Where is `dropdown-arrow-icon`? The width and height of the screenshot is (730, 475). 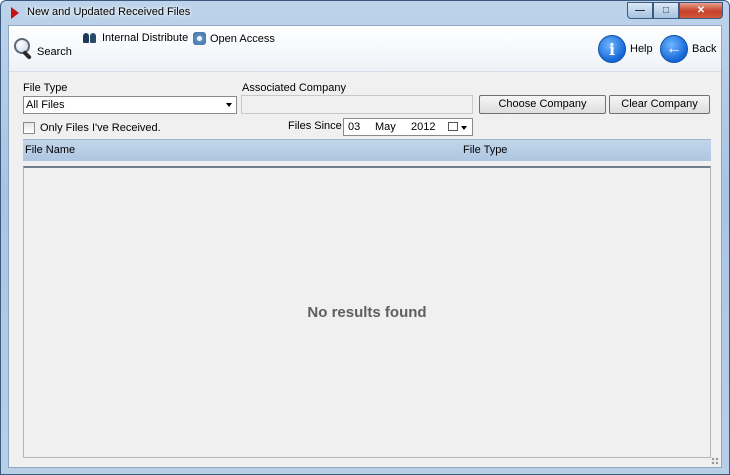 dropdown-arrow-icon is located at coordinates (229, 105).